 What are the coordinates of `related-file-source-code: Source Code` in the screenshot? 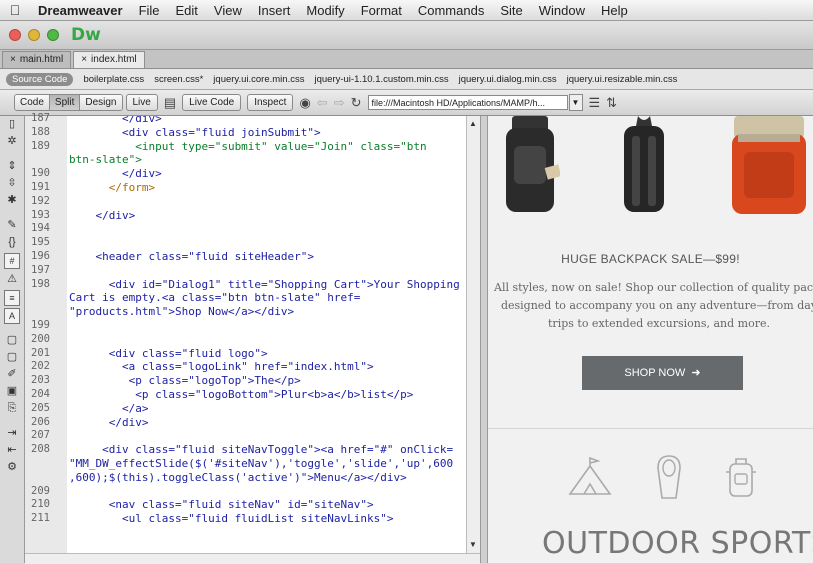 It's located at (40, 79).